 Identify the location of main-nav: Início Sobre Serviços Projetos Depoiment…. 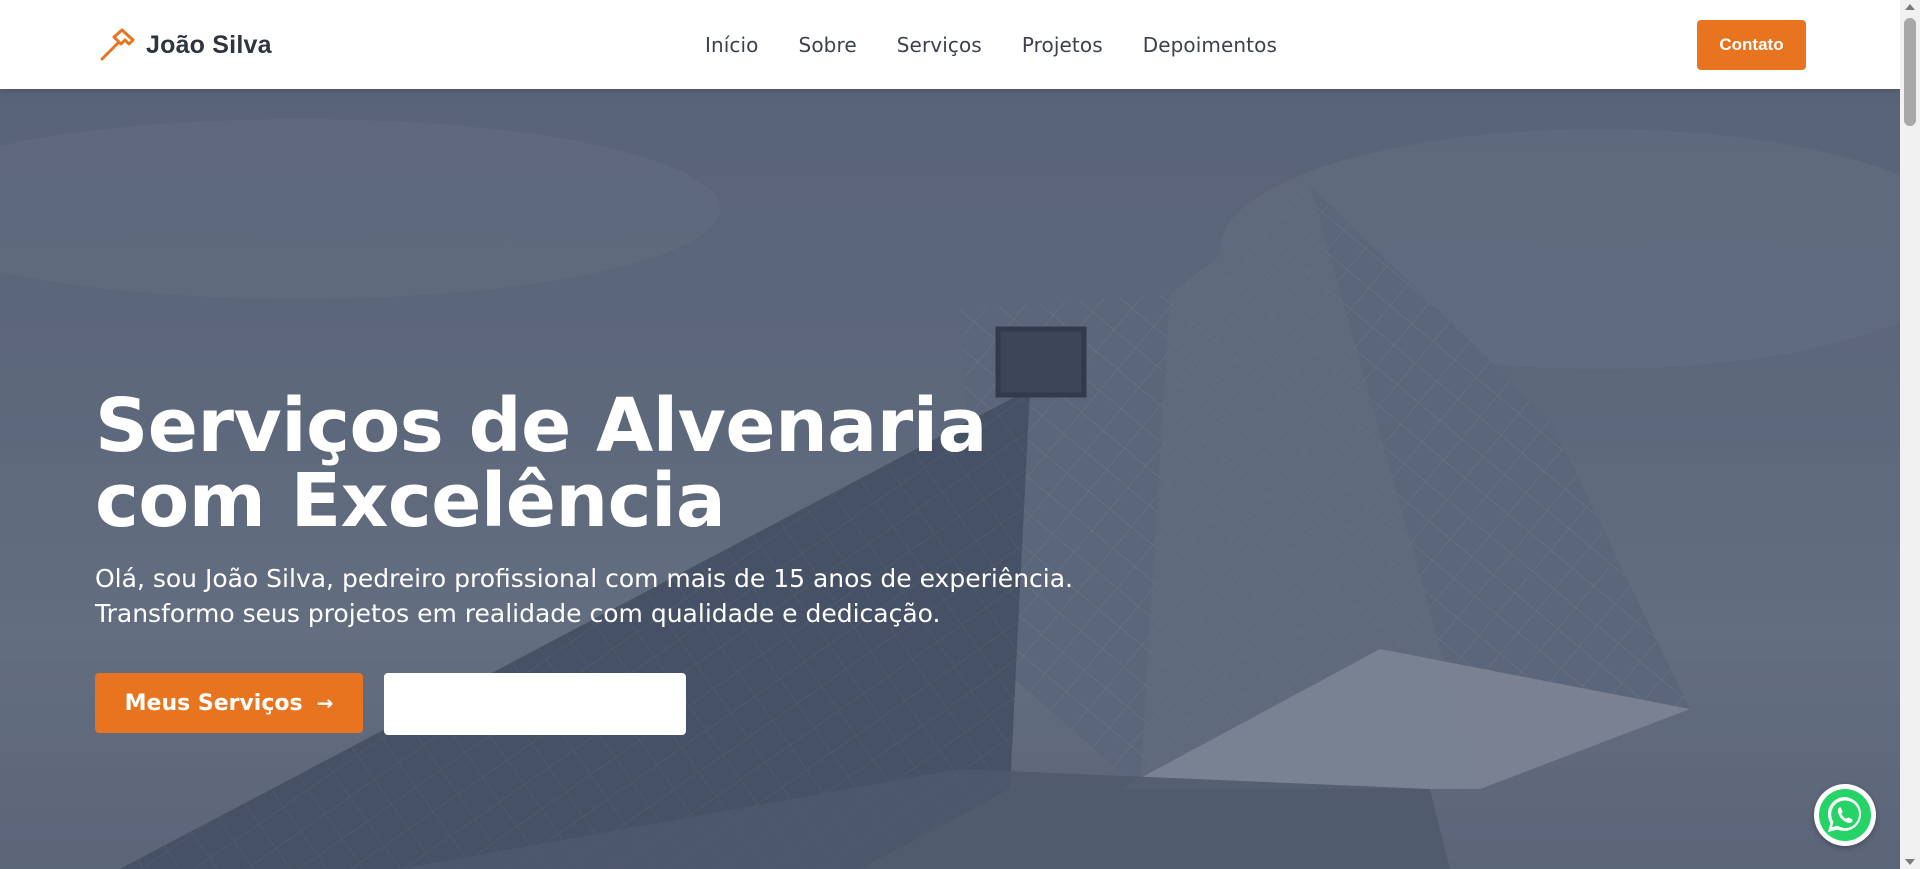
(991, 45).